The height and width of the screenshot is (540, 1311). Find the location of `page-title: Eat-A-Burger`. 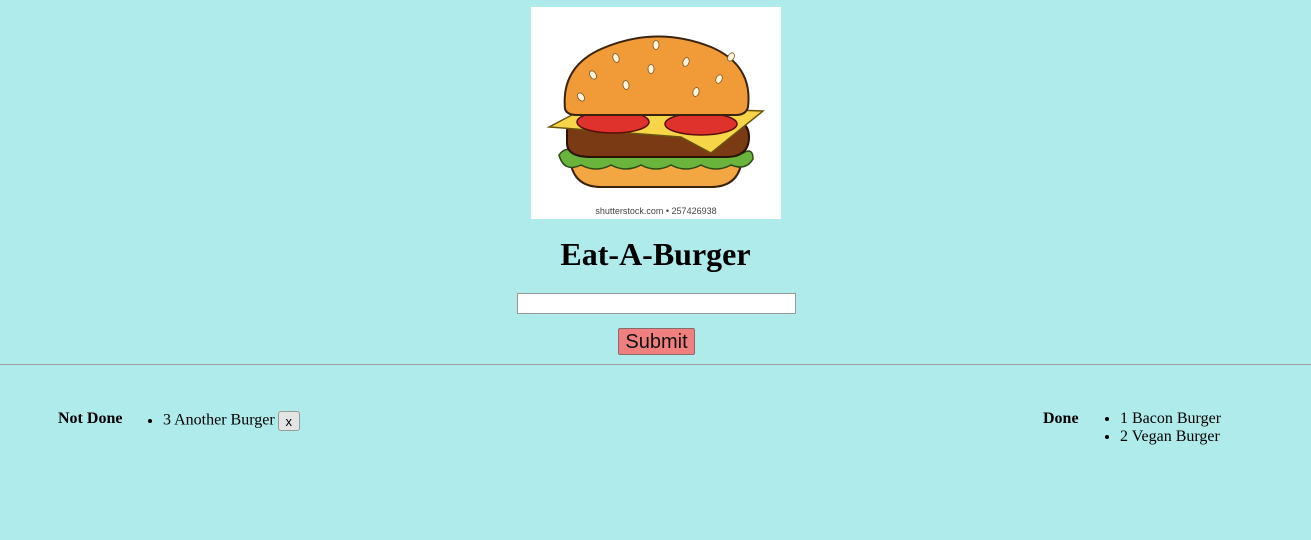

page-title: Eat-A-Burger is located at coordinates (655, 254).